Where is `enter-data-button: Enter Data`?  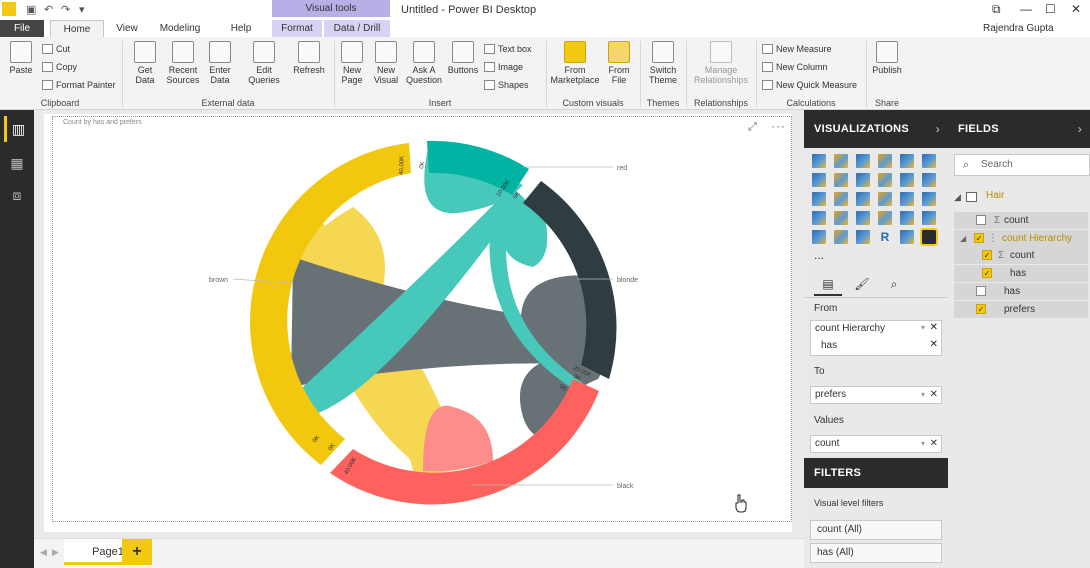
enter-data-button: Enter Data is located at coordinates (220, 62).